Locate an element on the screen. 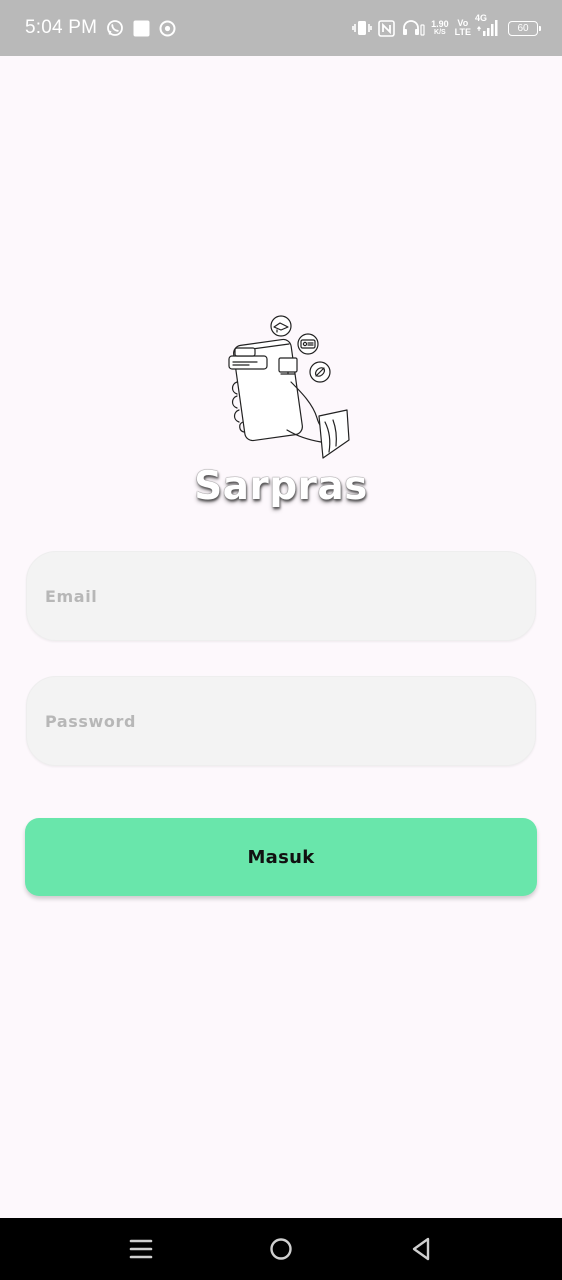  net-speed-unit: K/S is located at coordinates (440, 32).